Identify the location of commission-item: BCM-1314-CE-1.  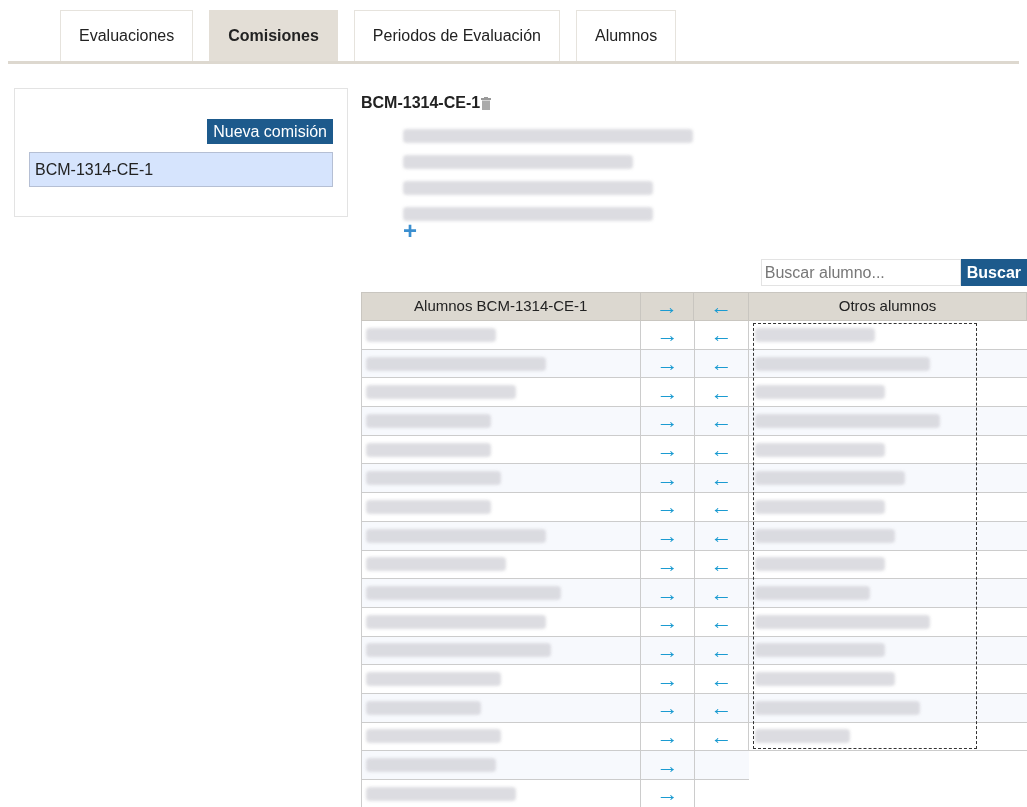
(181, 169).